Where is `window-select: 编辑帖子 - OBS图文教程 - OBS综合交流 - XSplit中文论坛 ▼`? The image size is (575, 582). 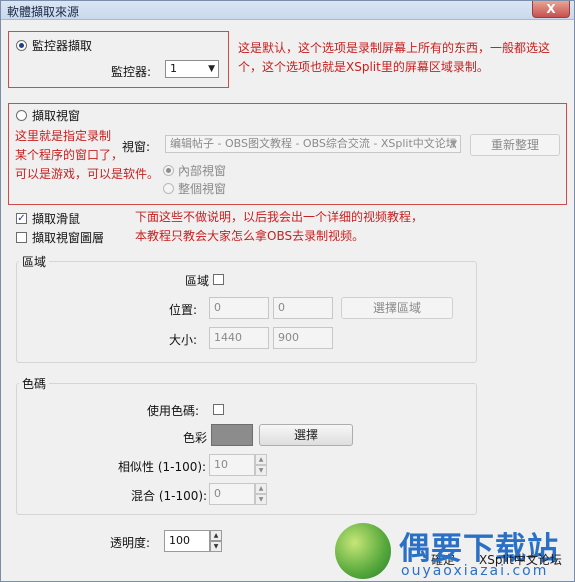
window-select: 编辑帖子 - OBS图文教程 - OBS综合交流 - XSplit中文论坛 ▼ is located at coordinates (313, 144).